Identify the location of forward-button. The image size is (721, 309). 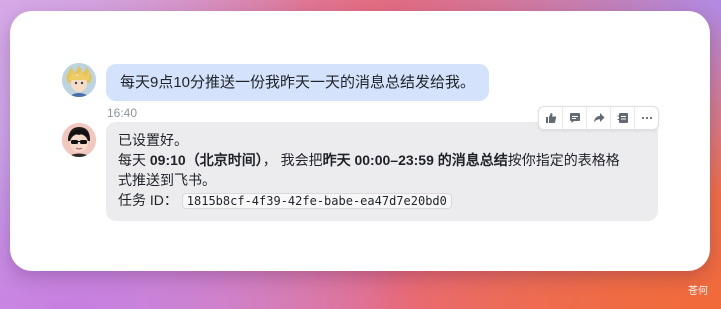
(599, 118).